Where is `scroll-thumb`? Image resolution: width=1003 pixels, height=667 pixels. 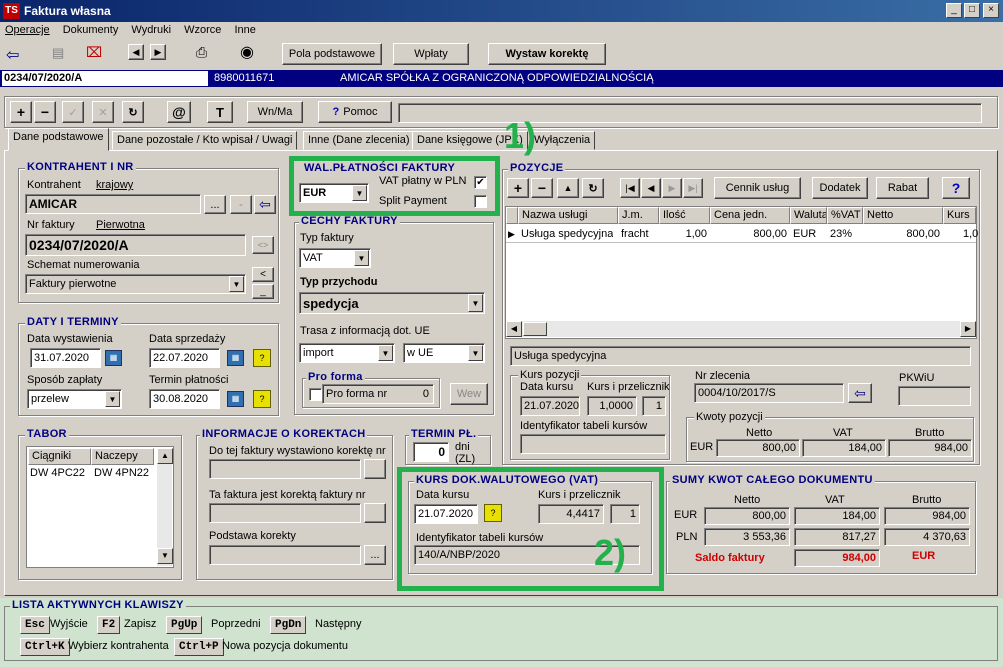
scroll-thumb is located at coordinates (535, 329).